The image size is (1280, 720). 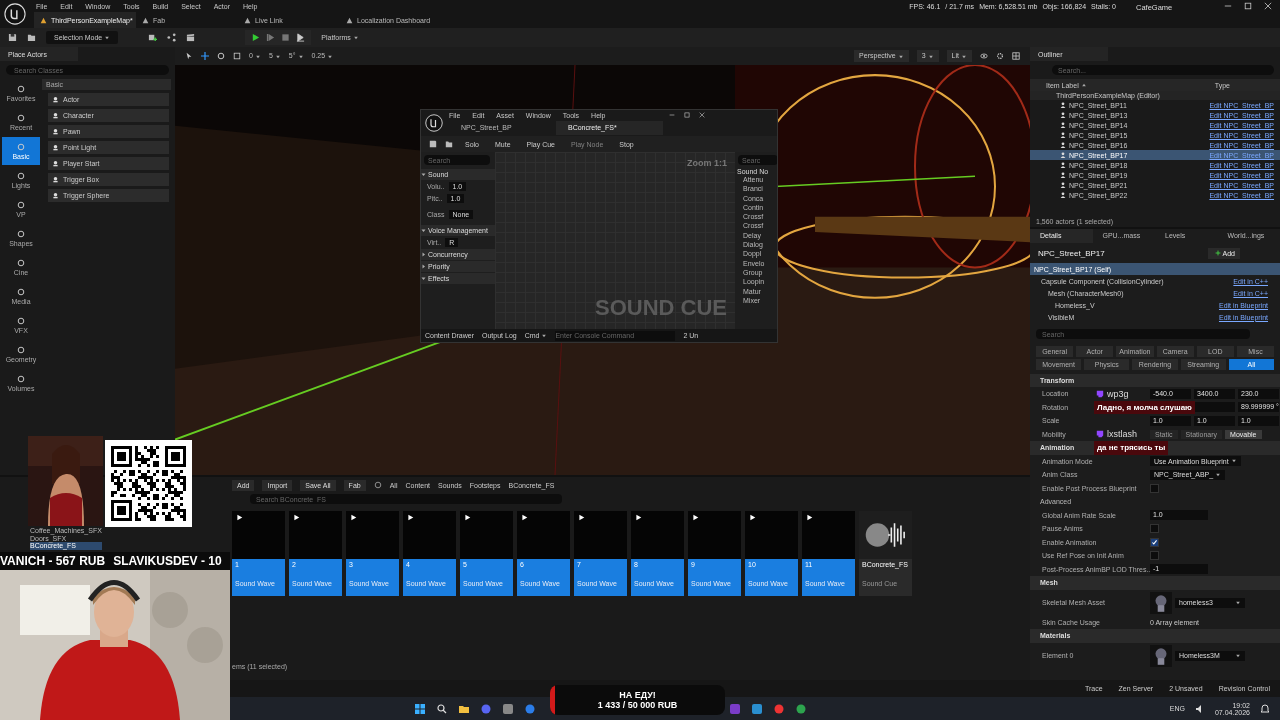 I want to click on goal-amount: 1 433 / 50 000 RUB, so click(x=637, y=705).